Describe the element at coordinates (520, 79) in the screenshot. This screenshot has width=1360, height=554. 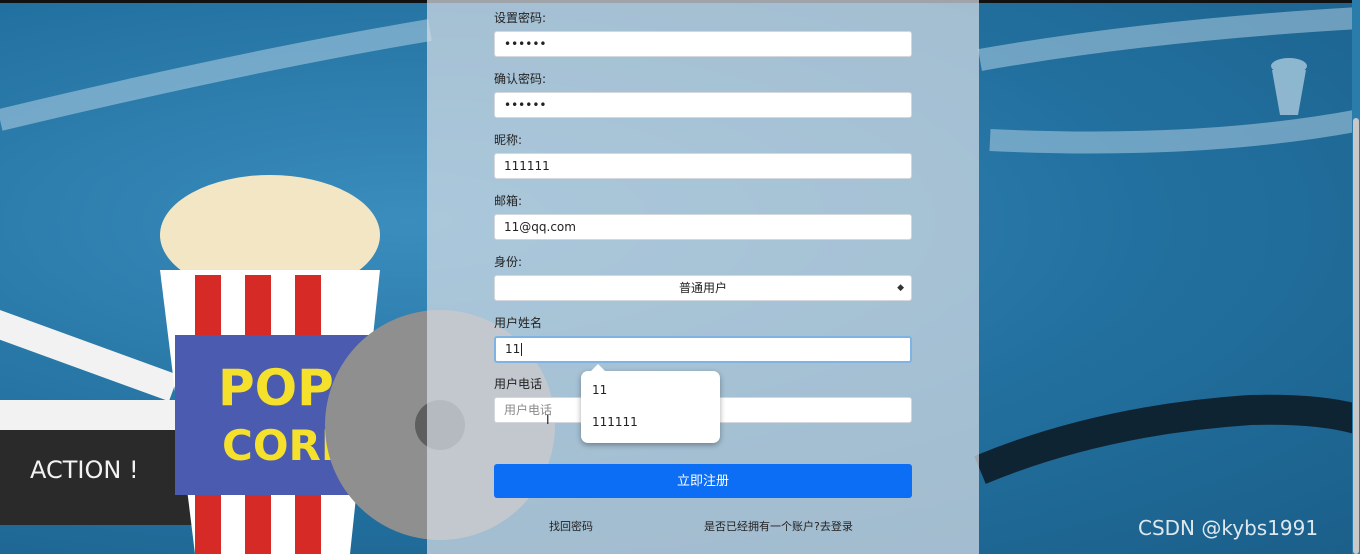
I see `confirm-password-label: 确认密码:` at that location.